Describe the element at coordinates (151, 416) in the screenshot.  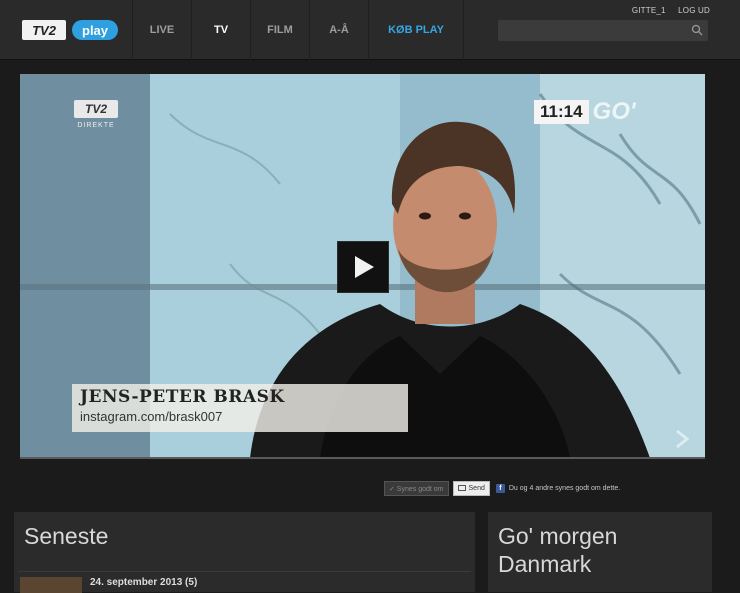
I see `guest-handle: instagram.com/brask007` at that location.